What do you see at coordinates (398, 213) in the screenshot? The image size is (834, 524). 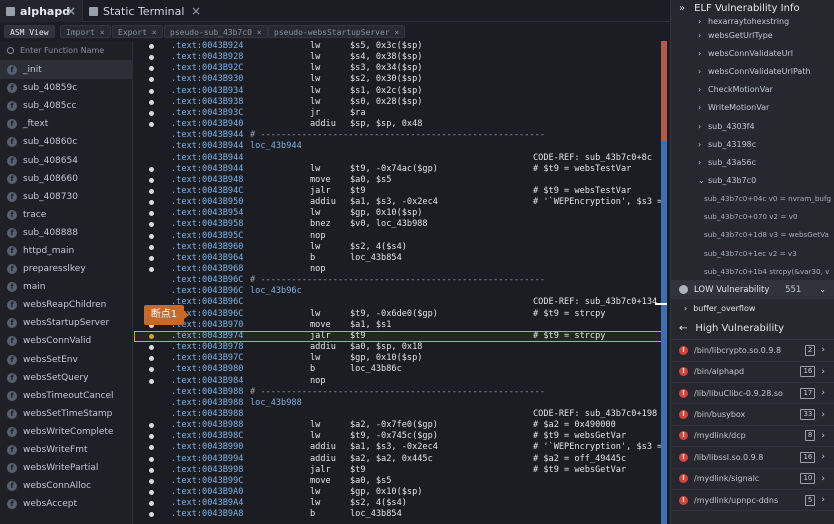 I see `asm-line: .text:0043B954 lw $gp, 0x10($sp)` at bounding box center [398, 213].